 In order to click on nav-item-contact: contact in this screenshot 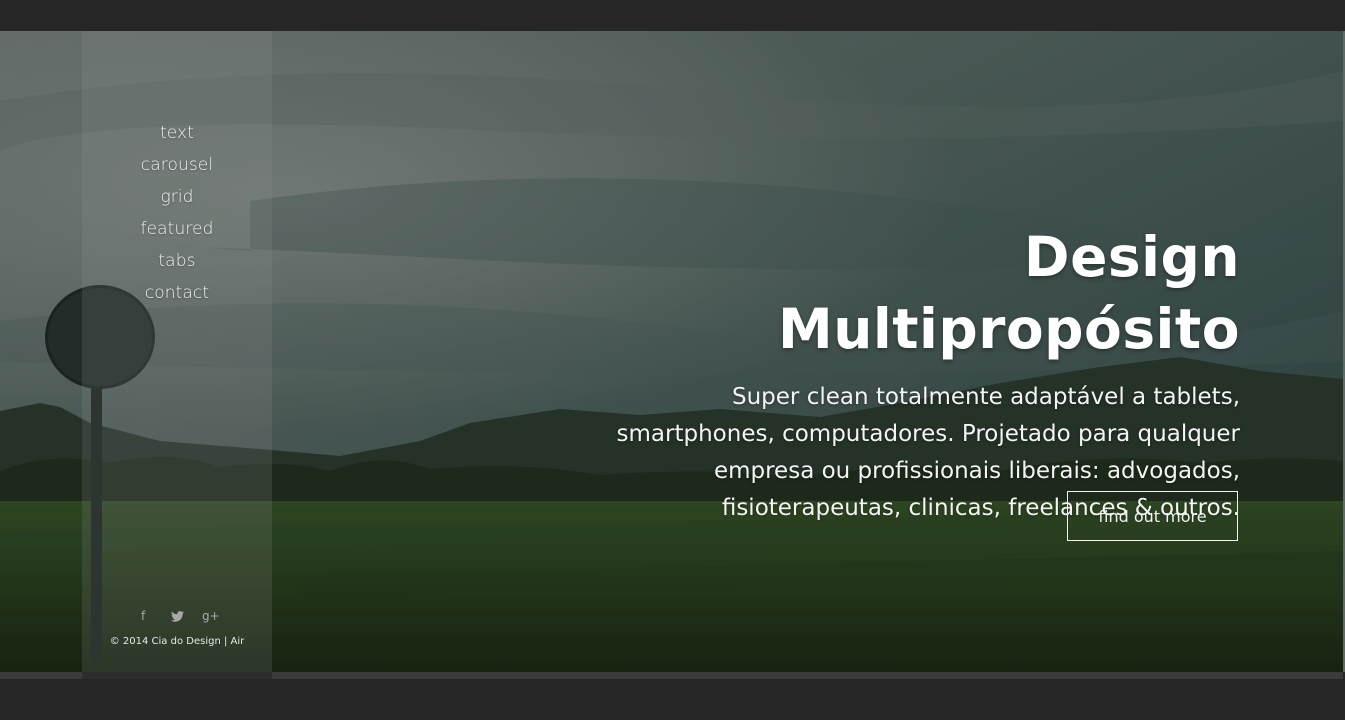, I will do `click(177, 293)`.